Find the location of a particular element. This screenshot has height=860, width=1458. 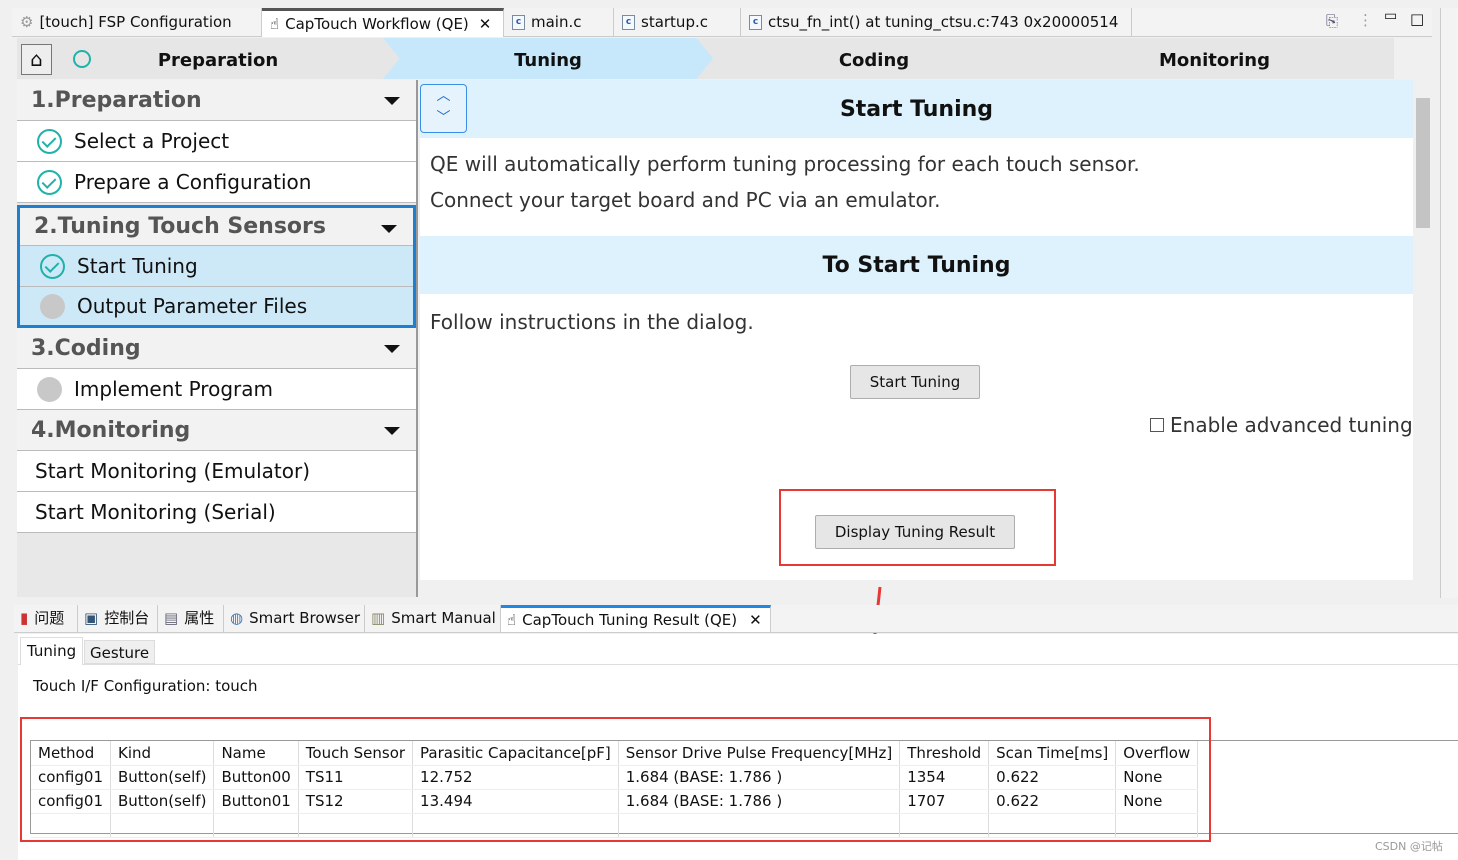

more-icon: ⋮ is located at coordinates (1365, 20).